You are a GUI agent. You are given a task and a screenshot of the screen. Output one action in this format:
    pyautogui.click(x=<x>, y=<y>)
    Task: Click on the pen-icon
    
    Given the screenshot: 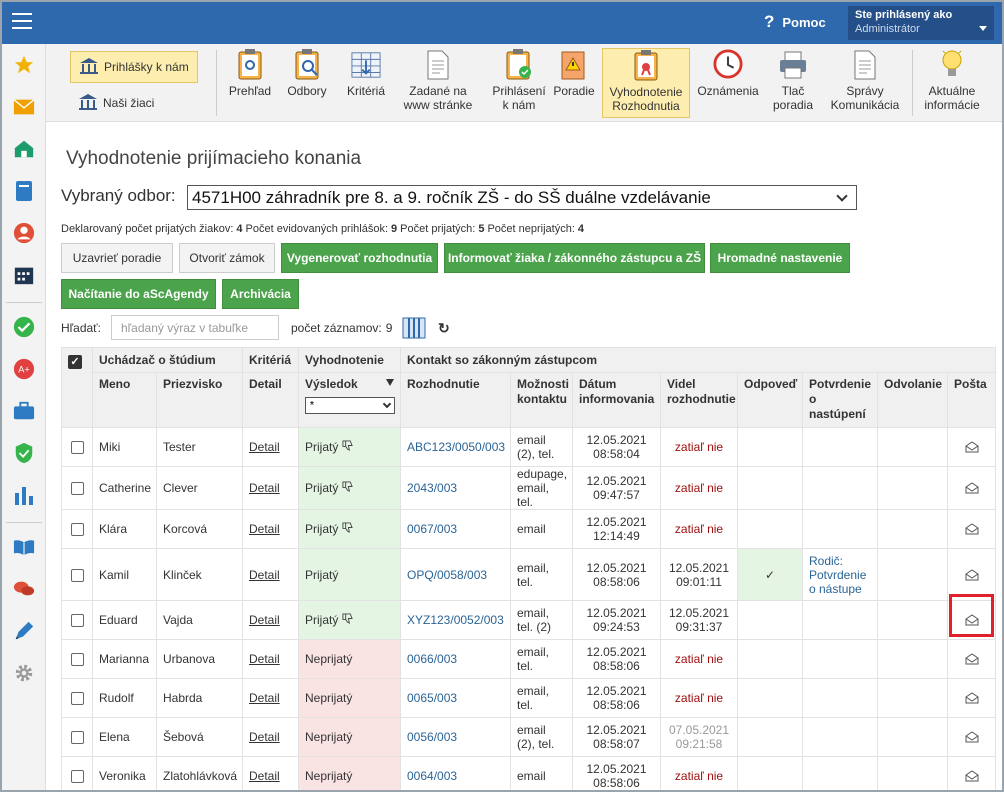 What is the action you would take?
    pyautogui.click(x=24, y=631)
    